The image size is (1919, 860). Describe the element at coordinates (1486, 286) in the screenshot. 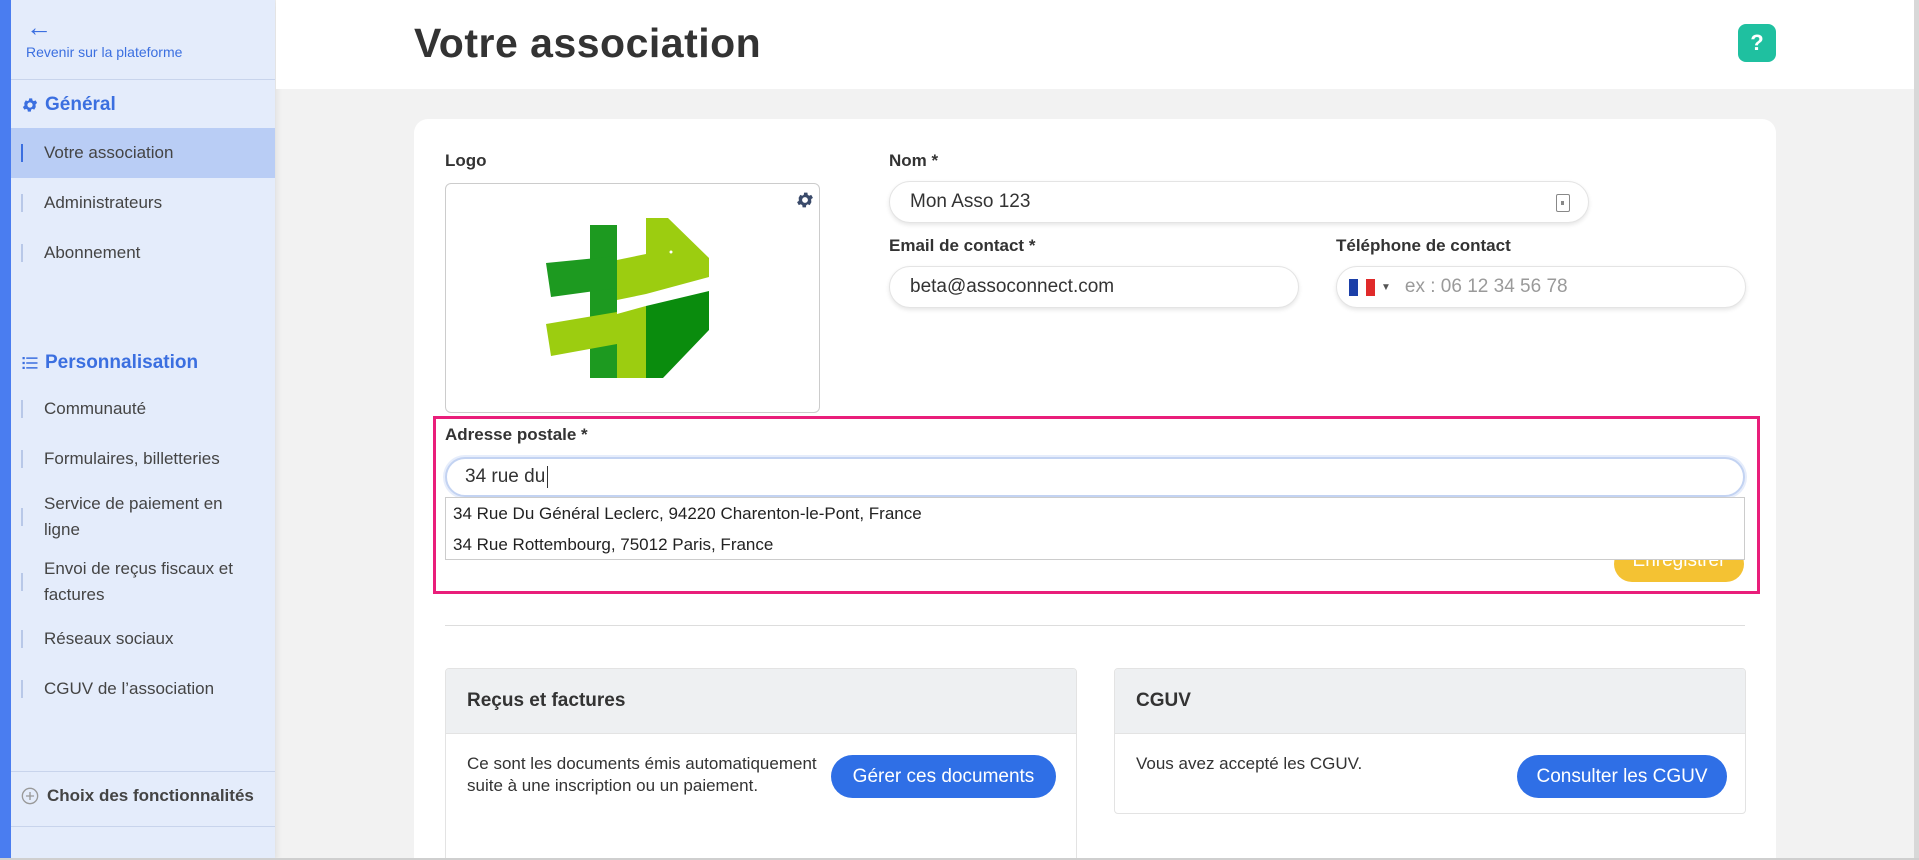

I see `phone-placeholder: ex : 06 12 34 56 78` at that location.